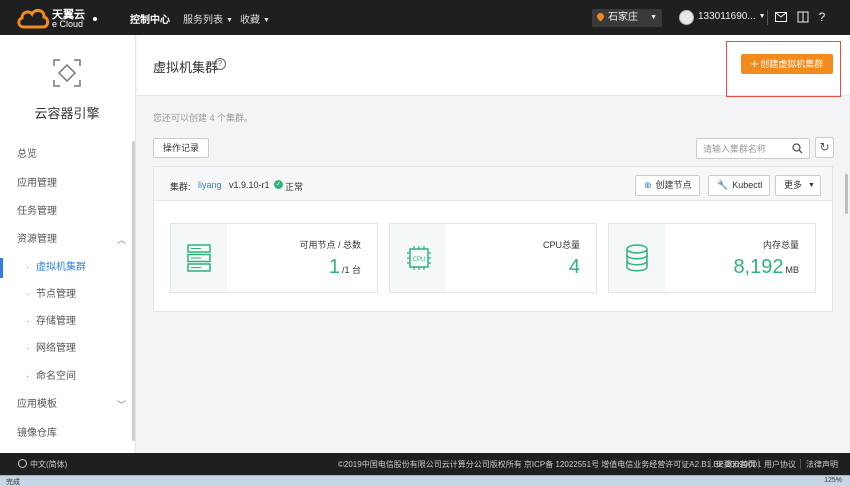 This screenshot has height=486, width=850. I want to click on refresh-button: ↻, so click(824, 147).